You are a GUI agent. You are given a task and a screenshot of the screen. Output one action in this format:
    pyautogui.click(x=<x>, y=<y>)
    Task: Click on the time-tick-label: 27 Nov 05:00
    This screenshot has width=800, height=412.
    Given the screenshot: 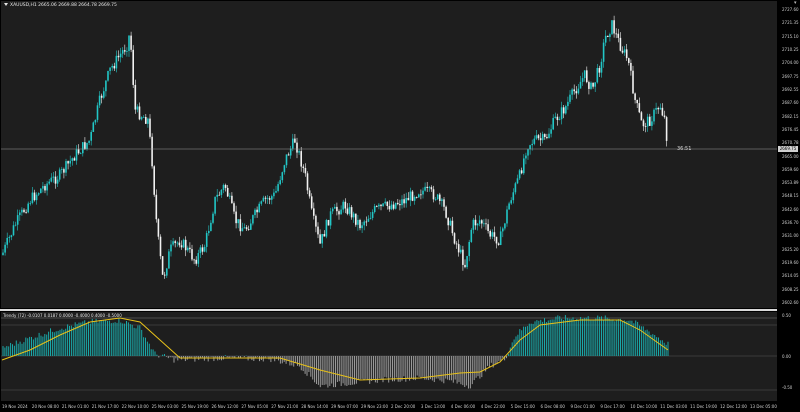 What is the action you would take?
    pyautogui.click(x=255, y=406)
    